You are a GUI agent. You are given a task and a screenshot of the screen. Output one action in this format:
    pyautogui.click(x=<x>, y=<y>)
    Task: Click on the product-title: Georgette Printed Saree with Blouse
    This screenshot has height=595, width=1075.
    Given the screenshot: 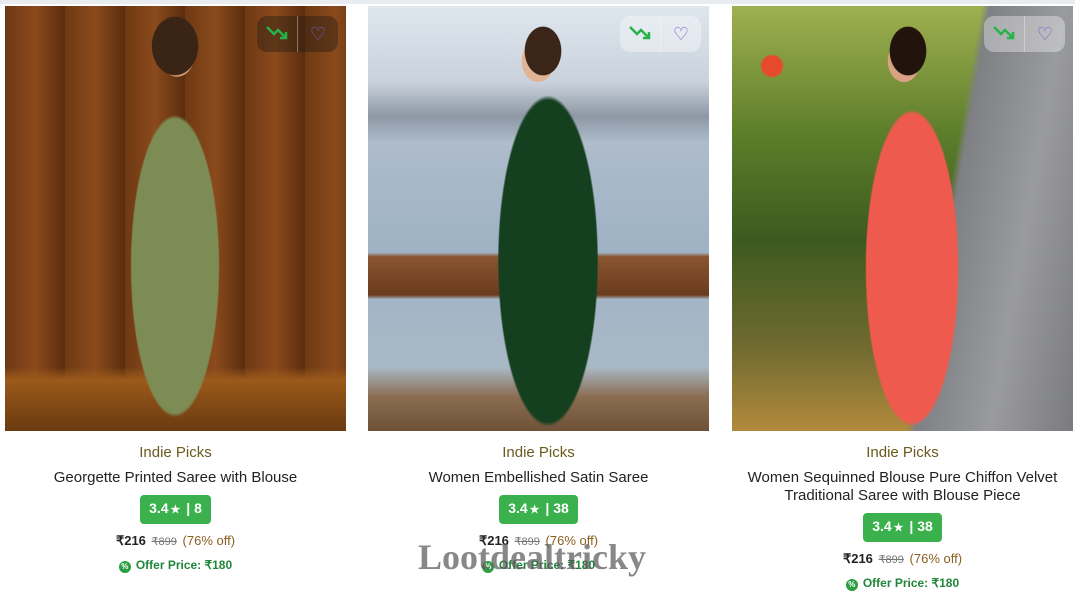 What is the action you would take?
    pyautogui.click(x=175, y=478)
    